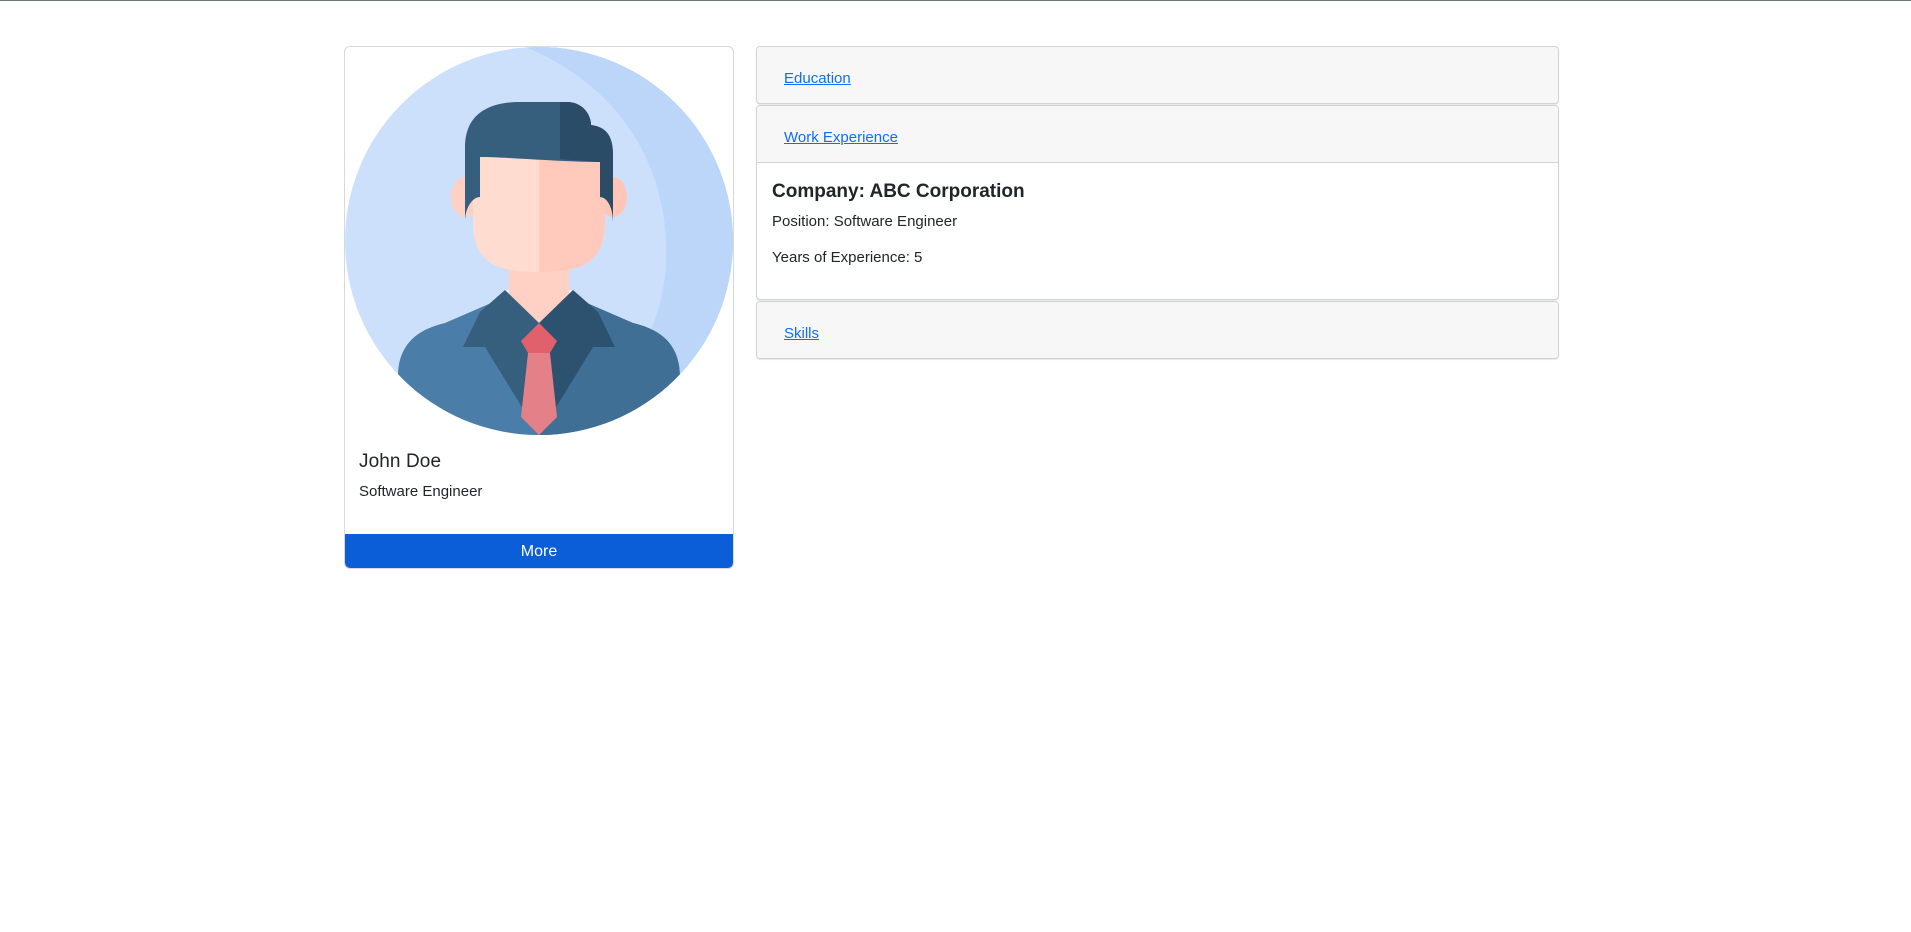 The height and width of the screenshot is (932, 1911). I want to click on avatar, so click(539, 241).